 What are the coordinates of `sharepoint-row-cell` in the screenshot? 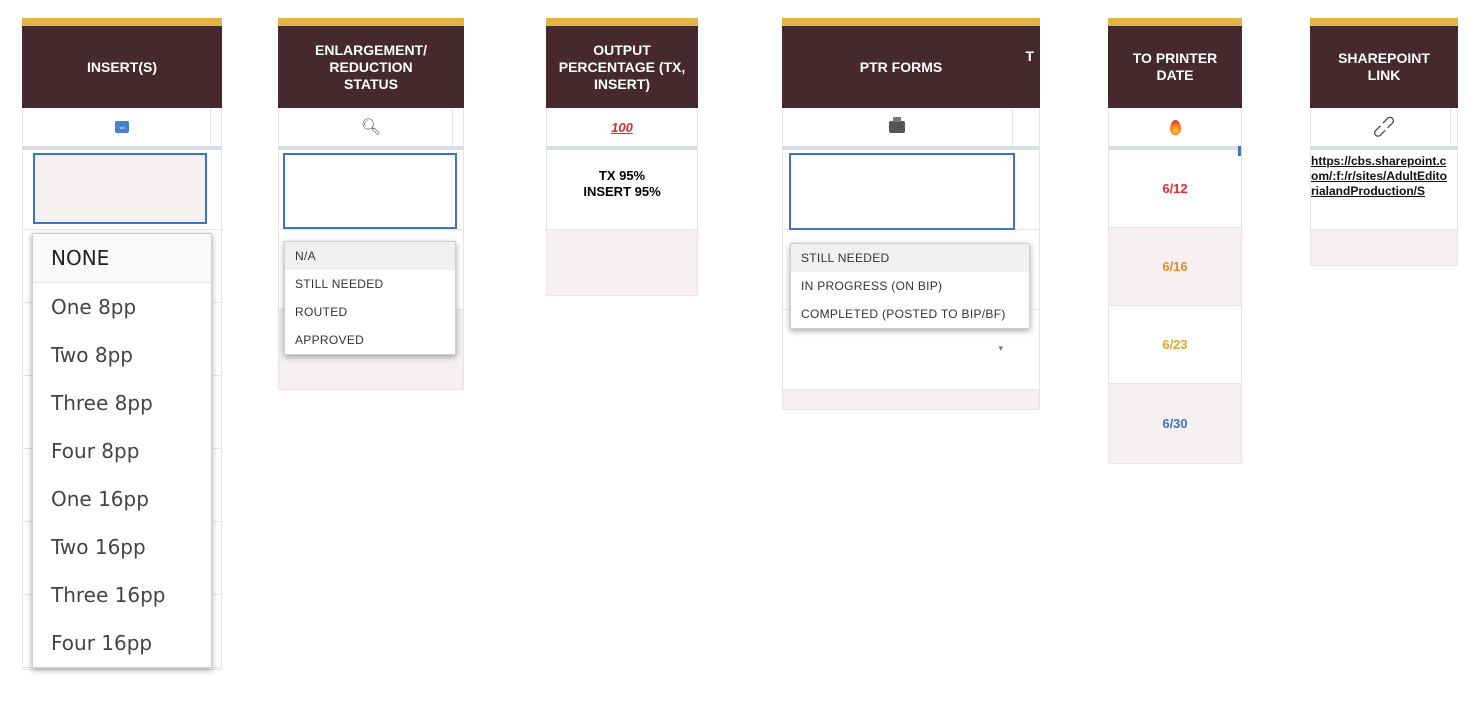 It's located at (1384, 248).